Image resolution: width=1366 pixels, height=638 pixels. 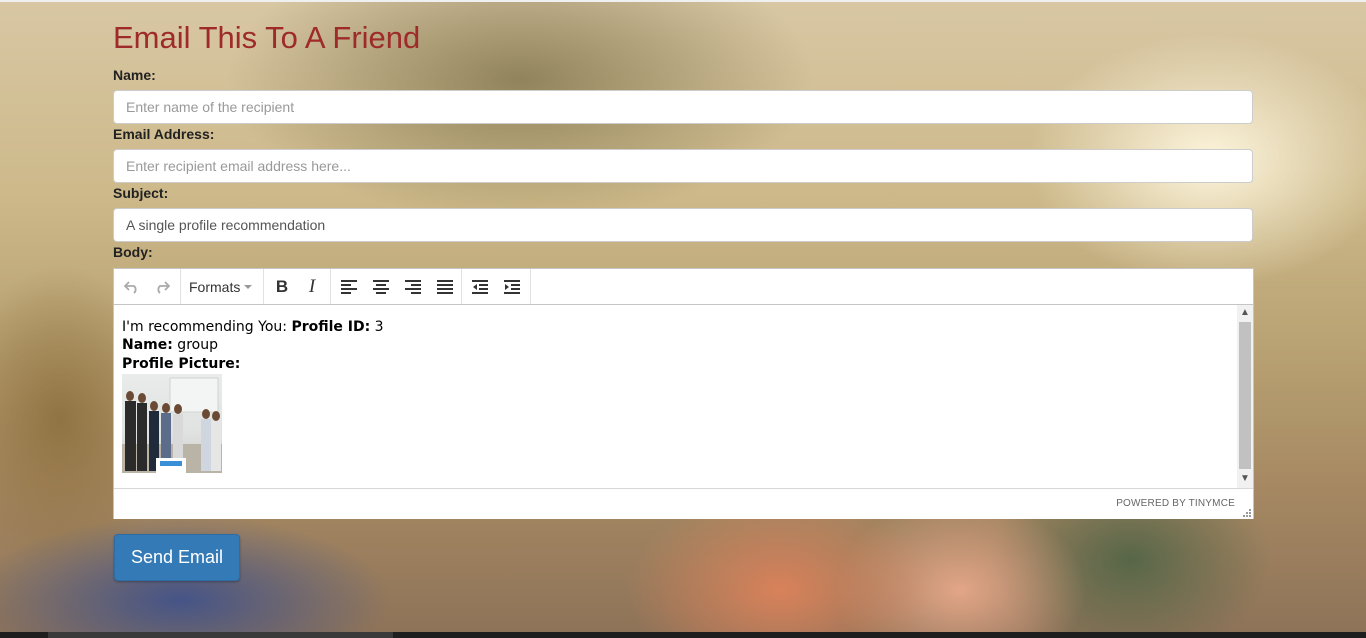 I want to click on text-style-group: B I, so click(x=297, y=286).